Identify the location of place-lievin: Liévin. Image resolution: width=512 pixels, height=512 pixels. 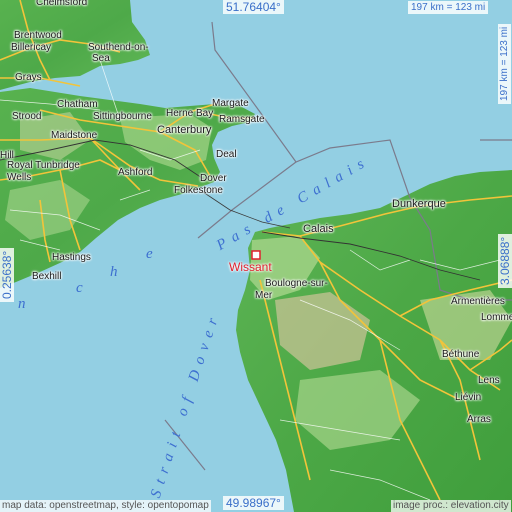
(468, 398).